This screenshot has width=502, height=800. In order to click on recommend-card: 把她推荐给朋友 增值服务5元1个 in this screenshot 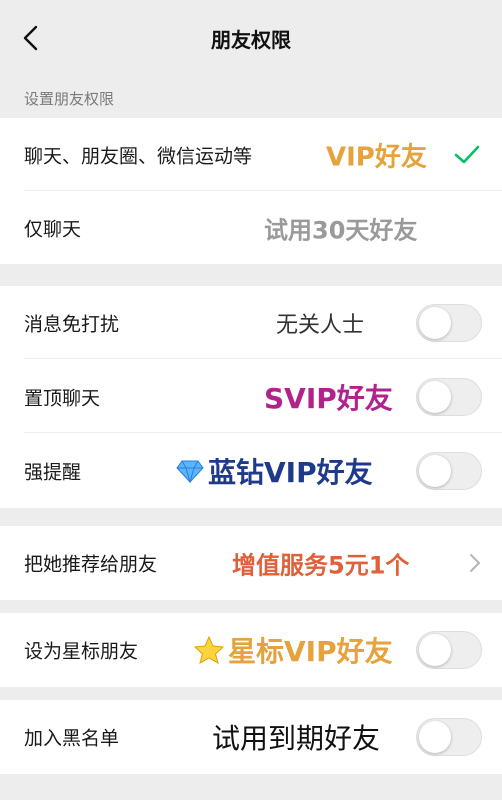, I will do `click(251, 563)`.